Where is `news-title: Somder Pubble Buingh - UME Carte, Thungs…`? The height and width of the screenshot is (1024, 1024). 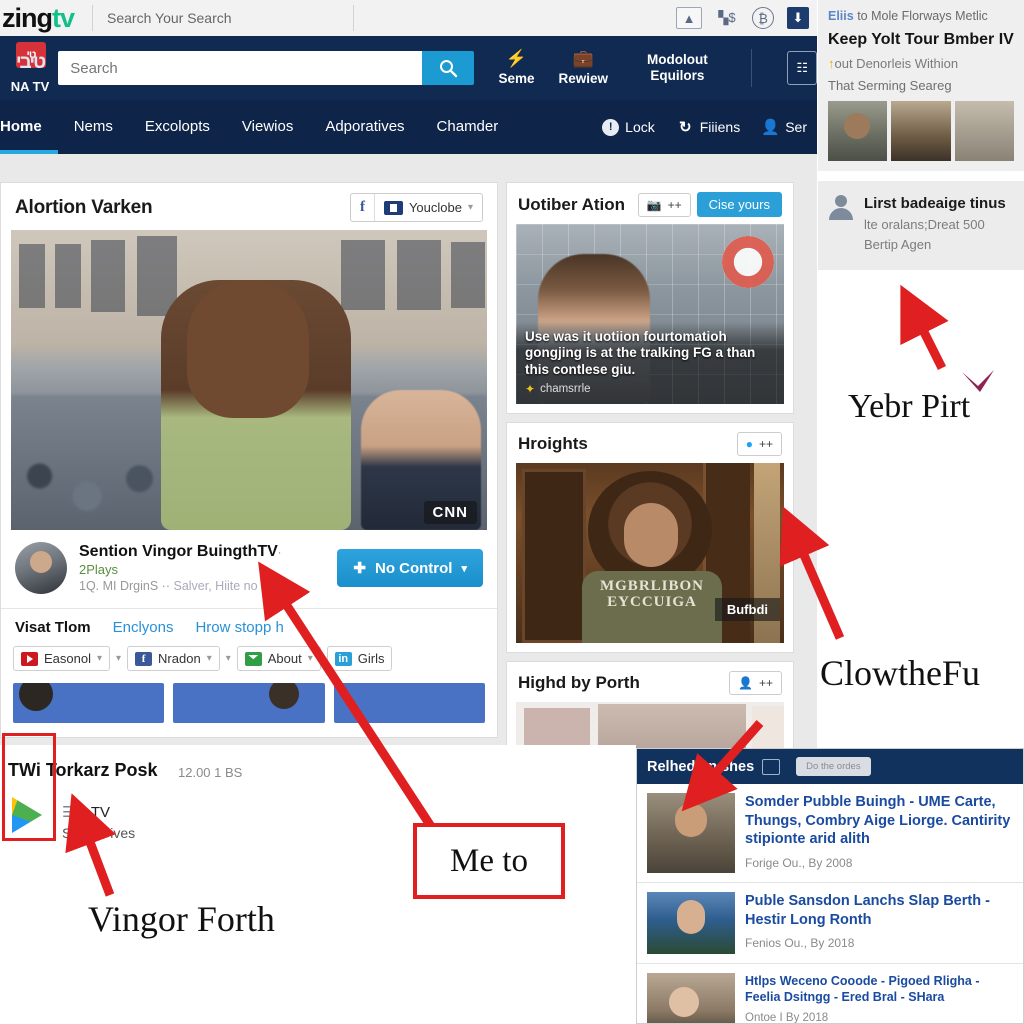
news-title: Somder Pubble Buingh - UME Carte, Thungs… is located at coordinates (879, 821).